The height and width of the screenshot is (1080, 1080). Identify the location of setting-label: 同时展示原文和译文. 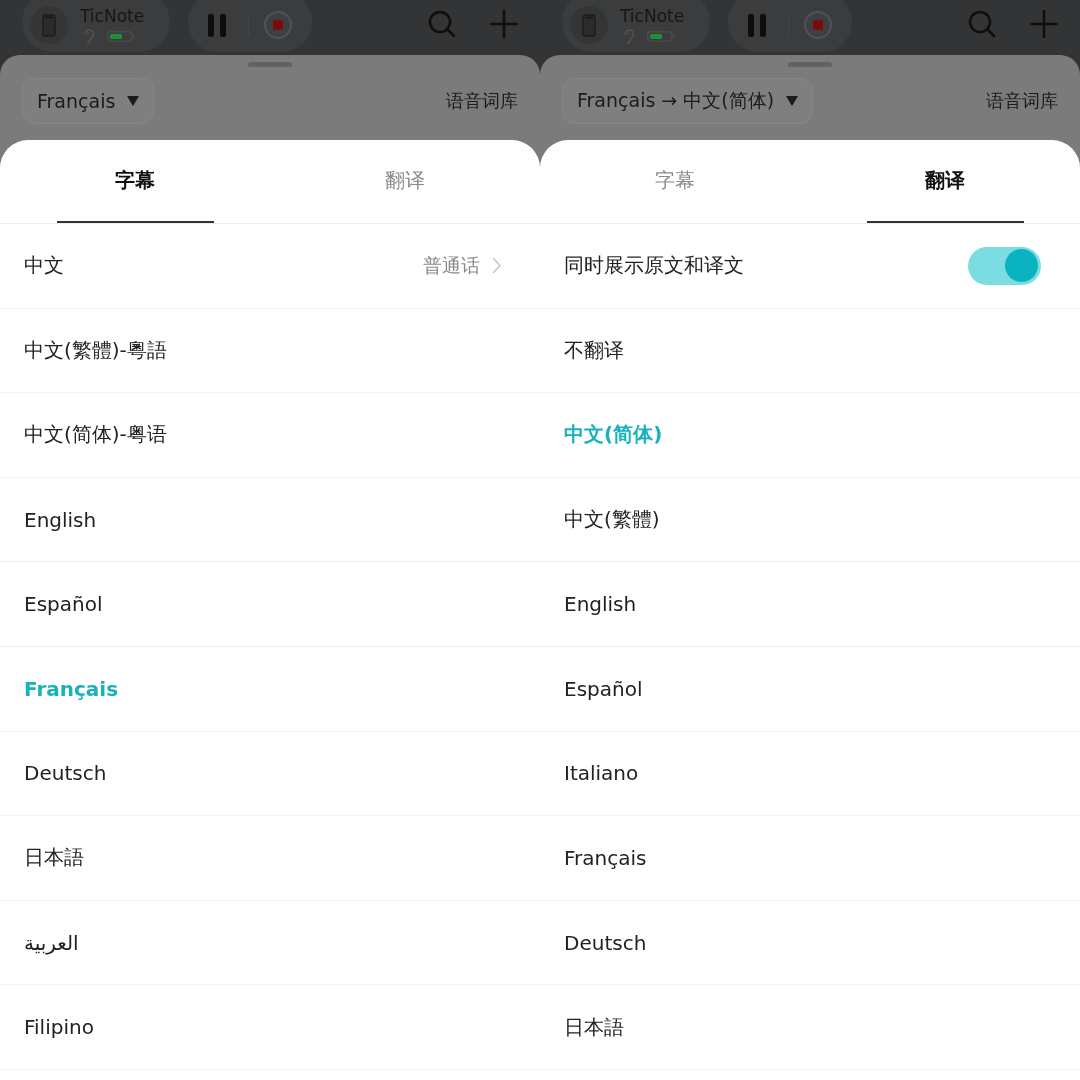
(654, 266).